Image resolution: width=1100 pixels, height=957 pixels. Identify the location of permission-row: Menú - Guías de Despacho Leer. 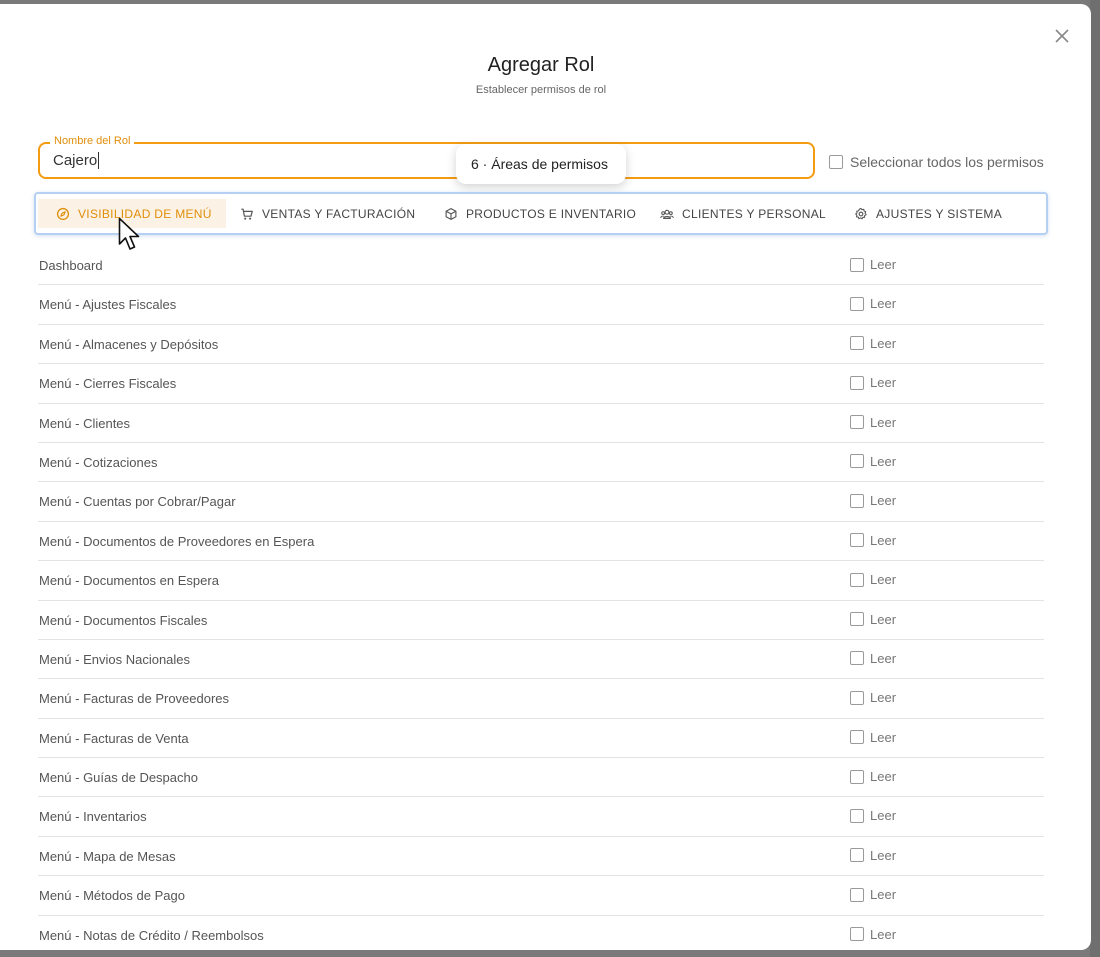
(541, 778).